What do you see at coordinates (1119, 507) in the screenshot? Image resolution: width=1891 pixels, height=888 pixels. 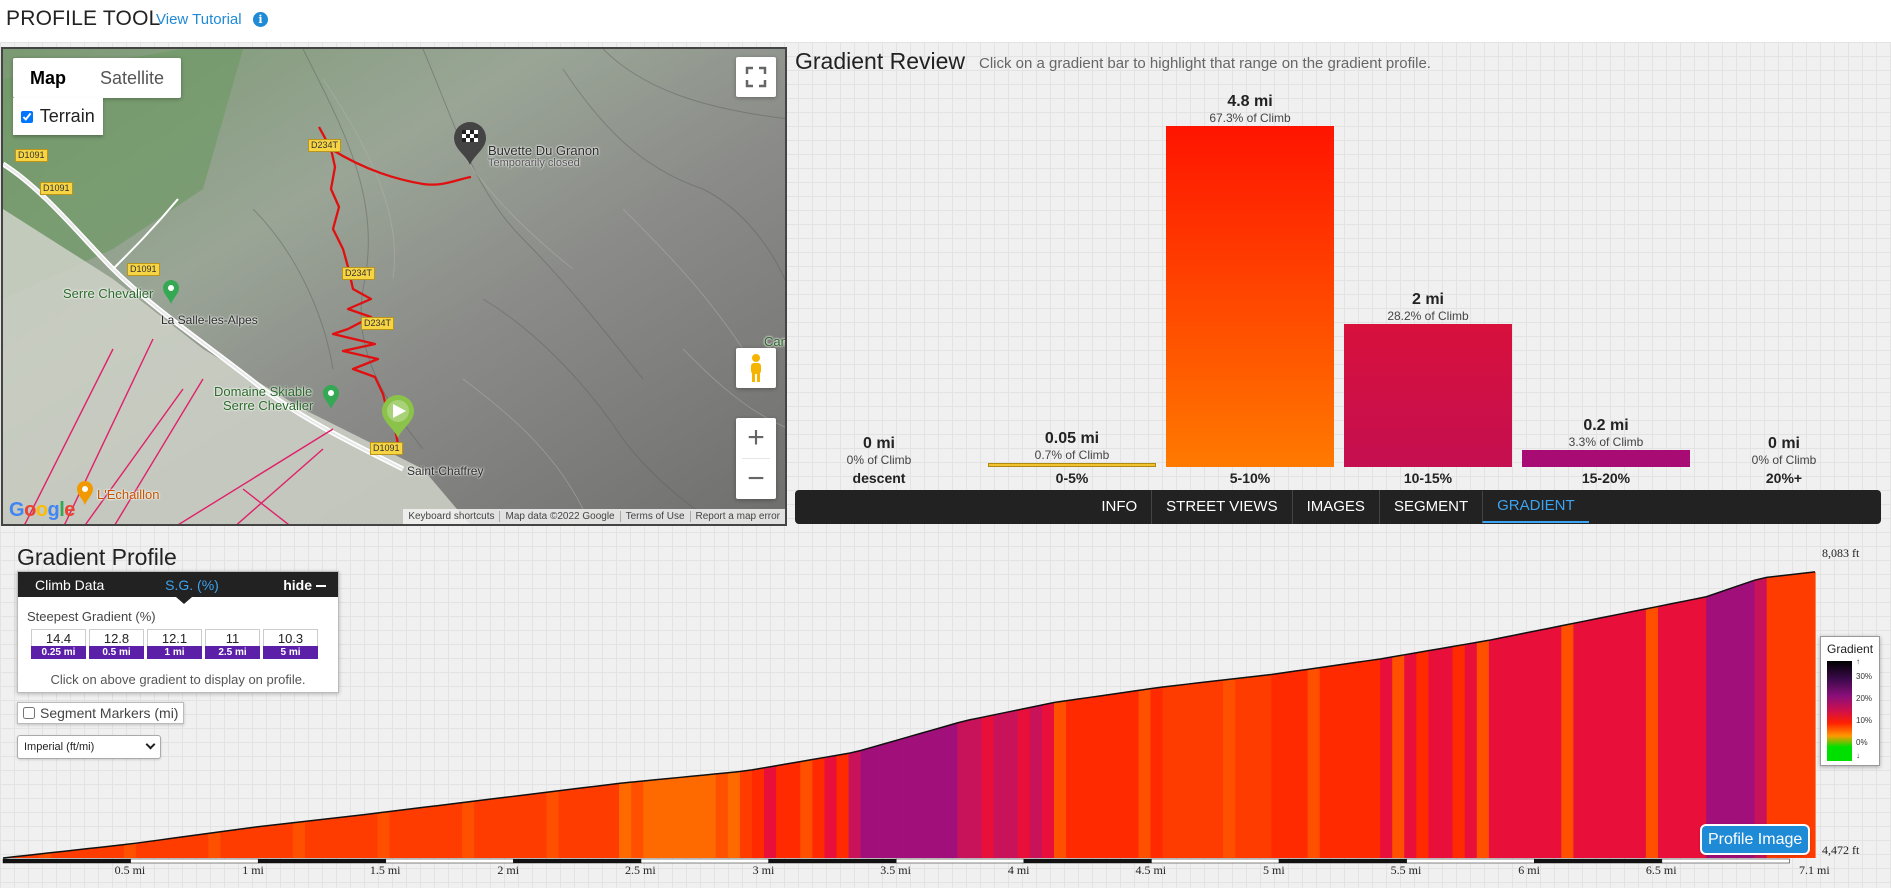 I see `tab-info: INFO` at bounding box center [1119, 507].